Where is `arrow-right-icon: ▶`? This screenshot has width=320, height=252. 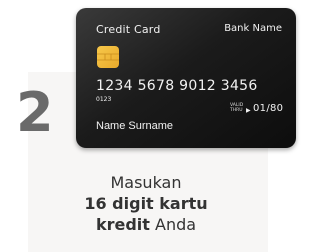
arrow-right-icon: ▶ is located at coordinates (248, 111).